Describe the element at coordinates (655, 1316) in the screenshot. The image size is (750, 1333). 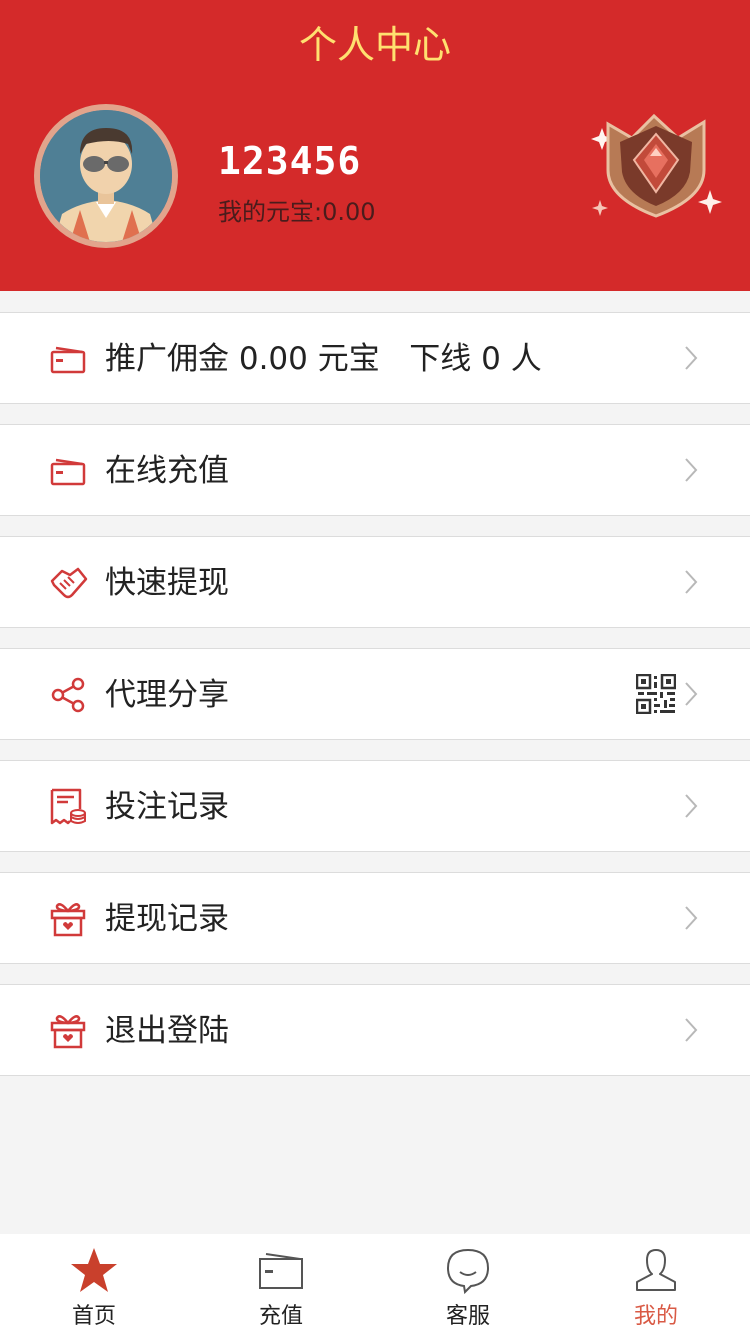
I see `tab-mine-label: 我的` at that location.